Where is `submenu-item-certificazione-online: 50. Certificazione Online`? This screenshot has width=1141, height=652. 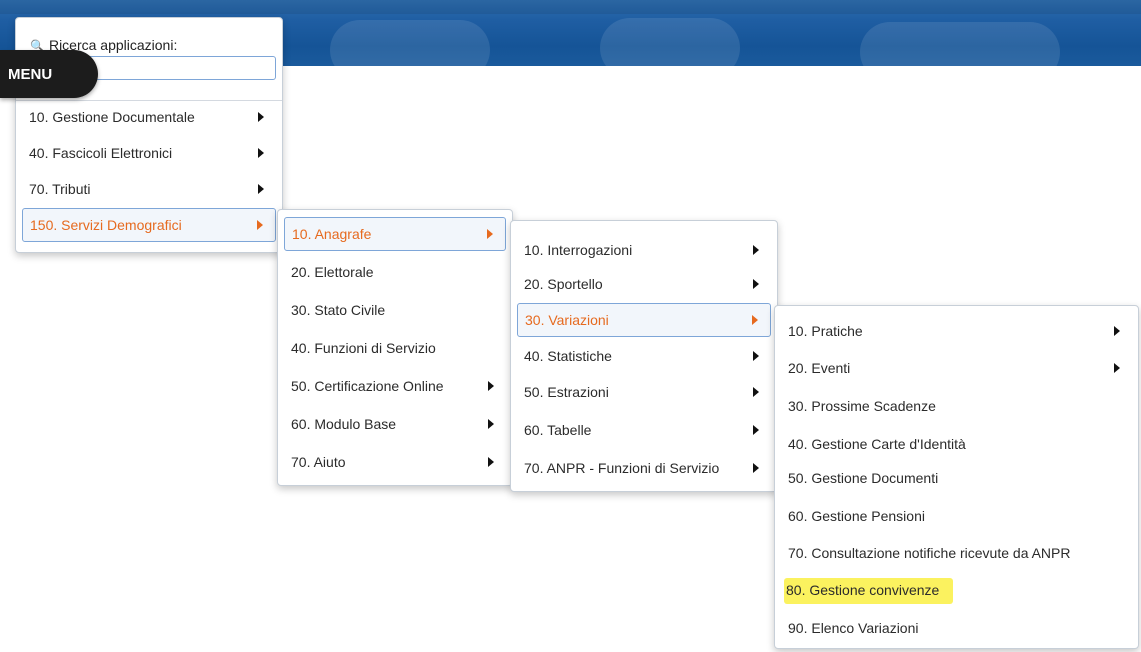 submenu-item-certificazione-online: 50. Certificazione Online is located at coordinates (395, 386).